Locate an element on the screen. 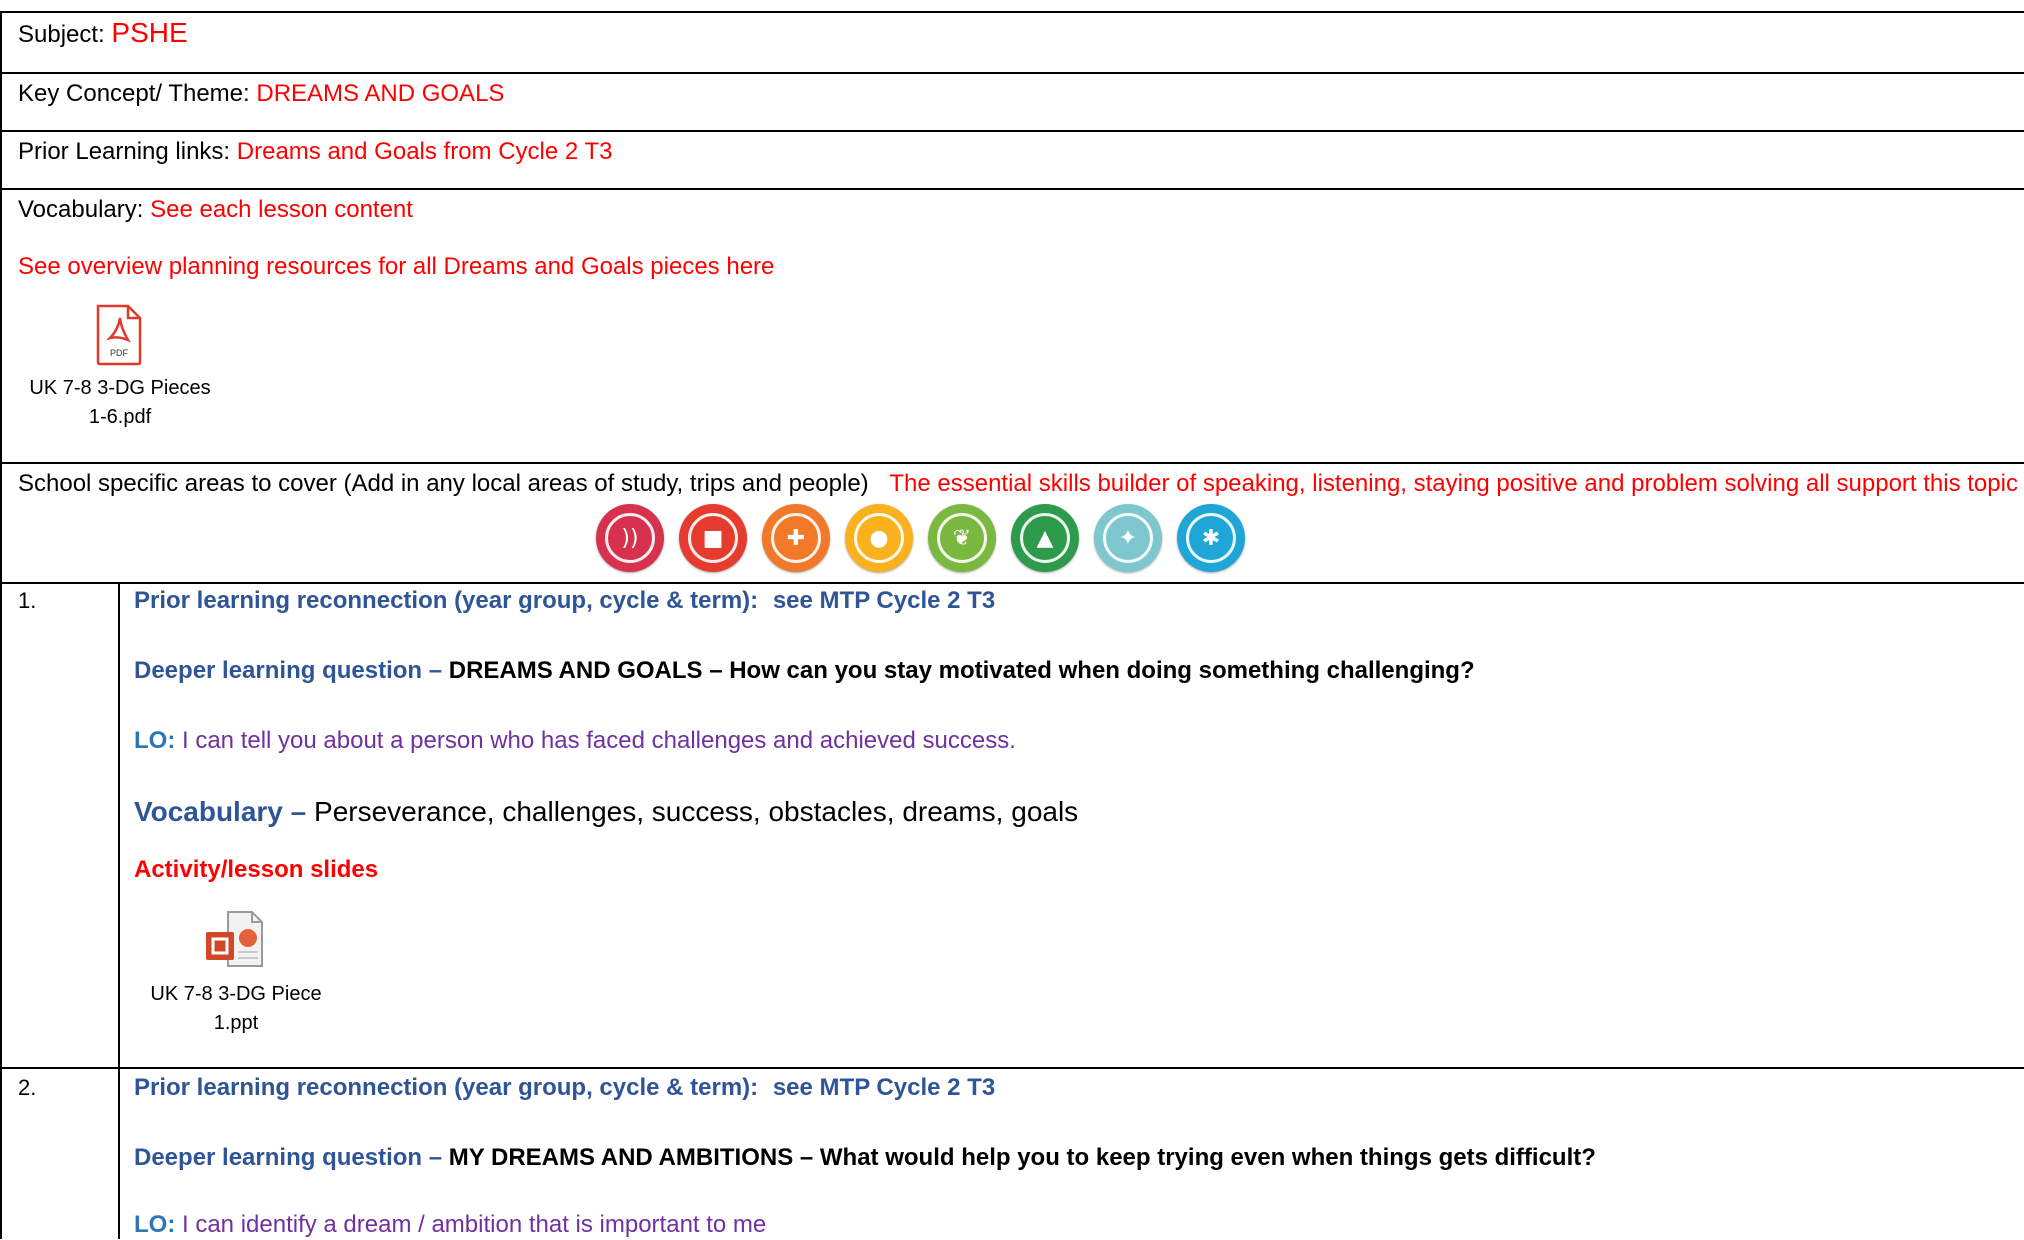  theme-value: DREAMS AND GOALS is located at coordinates (380, 93).